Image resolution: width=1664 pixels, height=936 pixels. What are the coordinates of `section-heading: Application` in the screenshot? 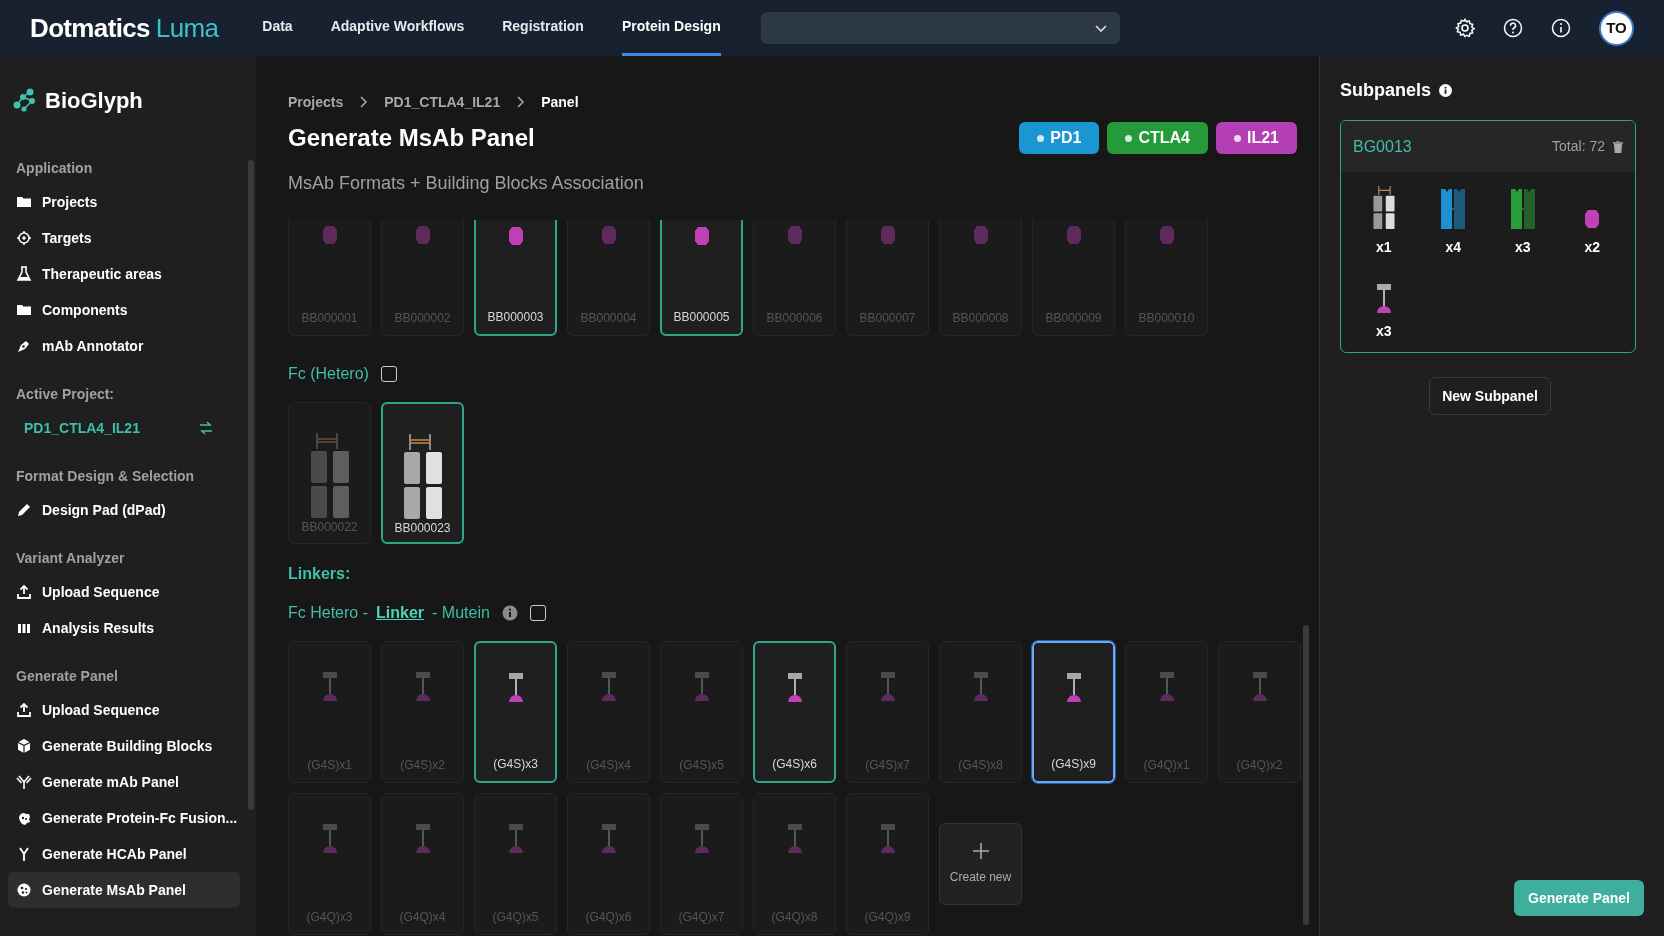 It's located at (54, 168).